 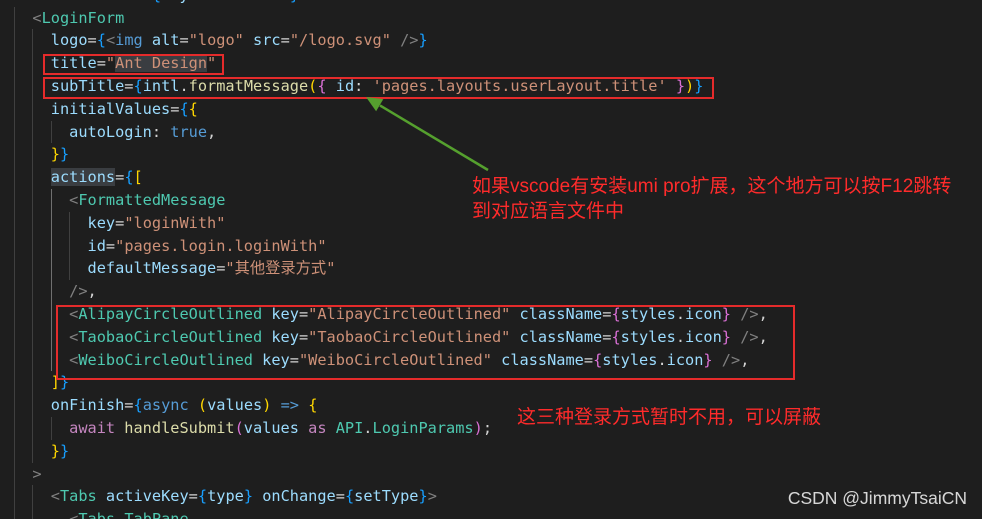 What do you see at coordinates (375, 104) in the screenshot?
I see `arrow-head` at bounding box center [375, 104].